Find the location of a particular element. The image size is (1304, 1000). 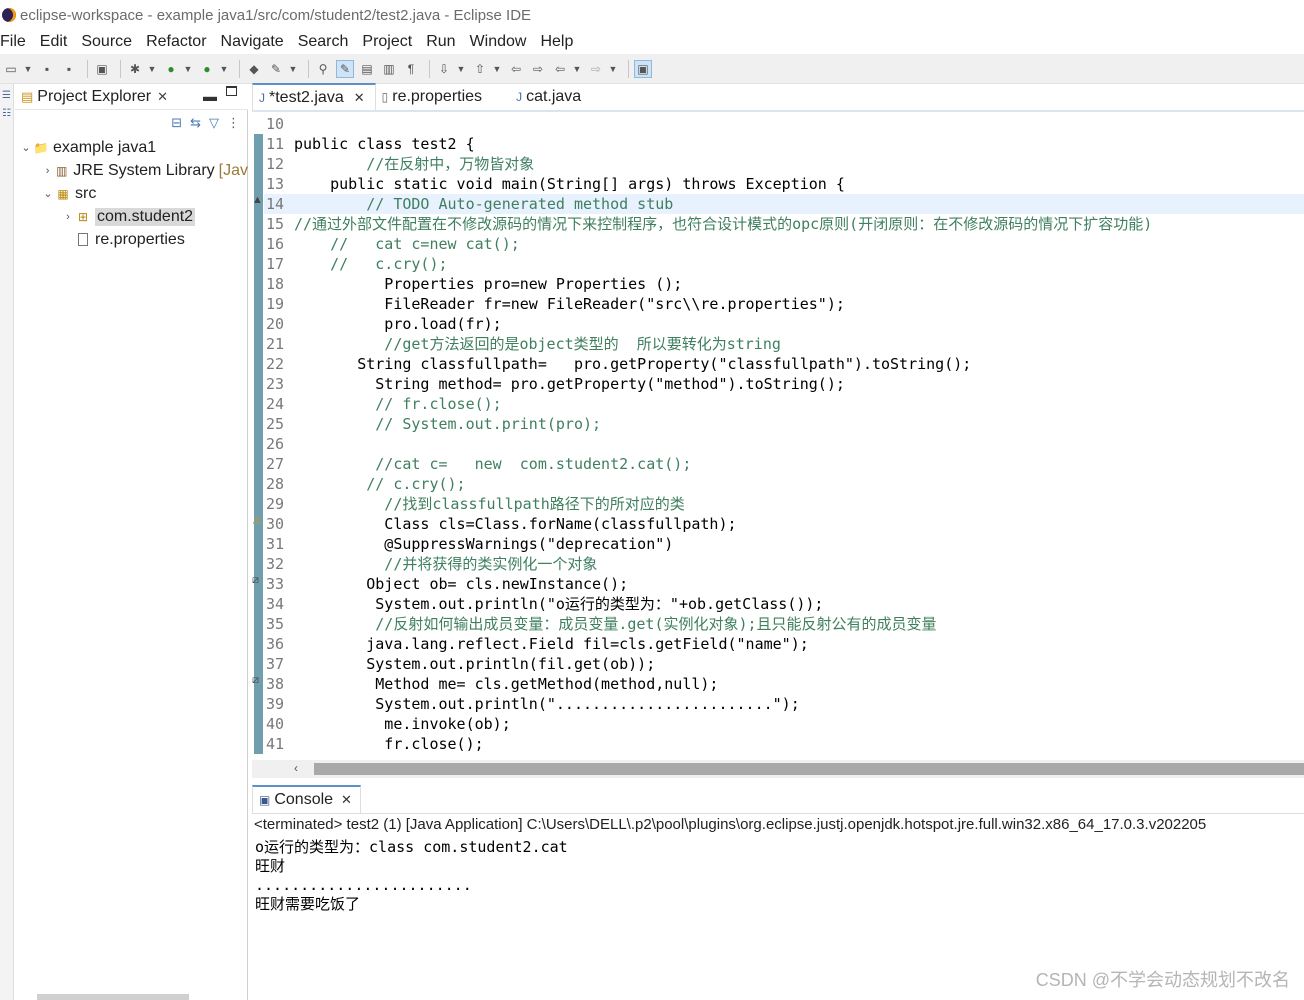

code-line: 25 // System.out.print(pro); is located at coordinates (784, 424).